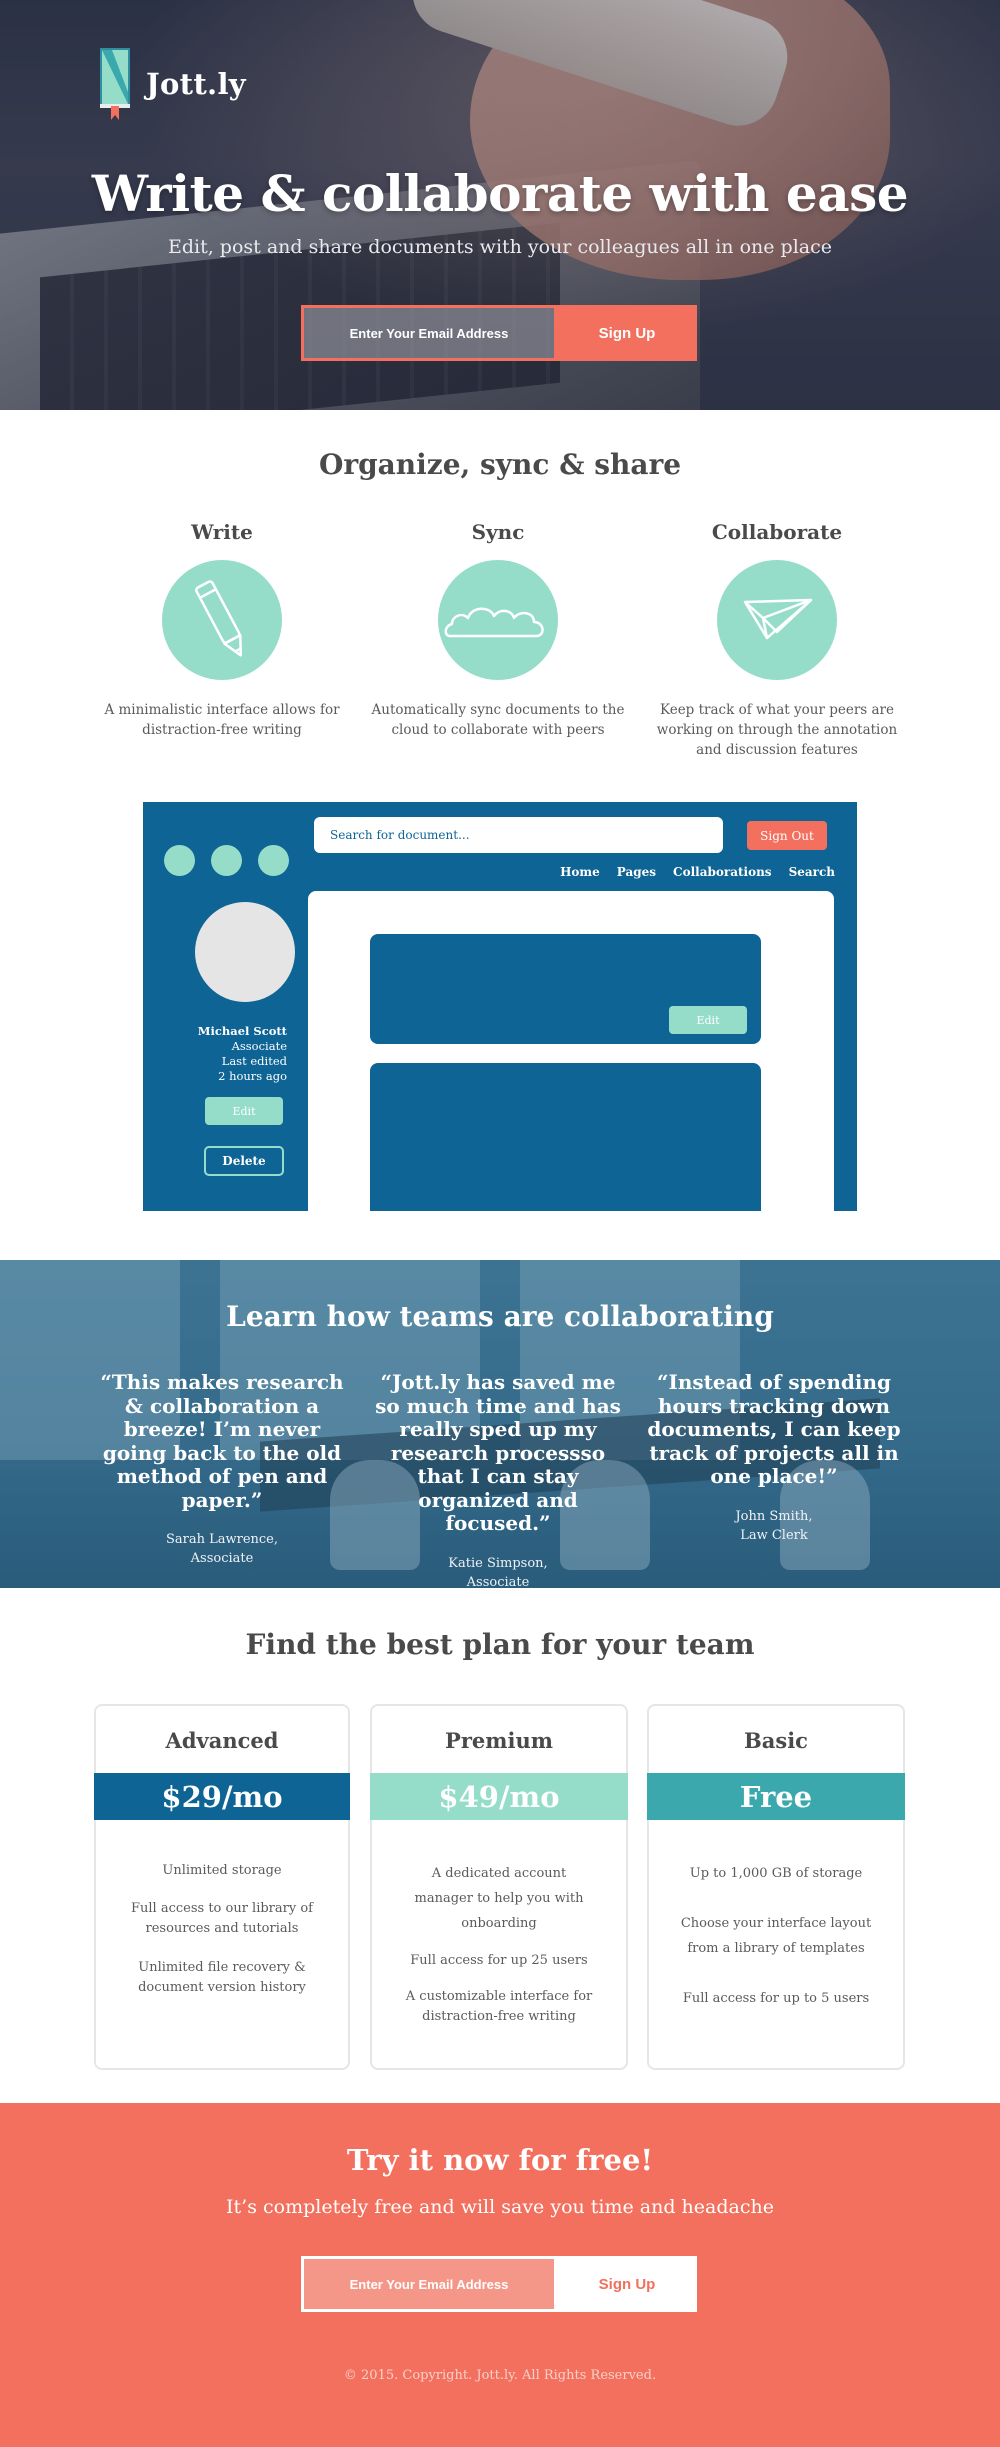  Describe the element at coordinates (787, 835) in the screenshot. I see `signout-button: Sign Out` at that location.